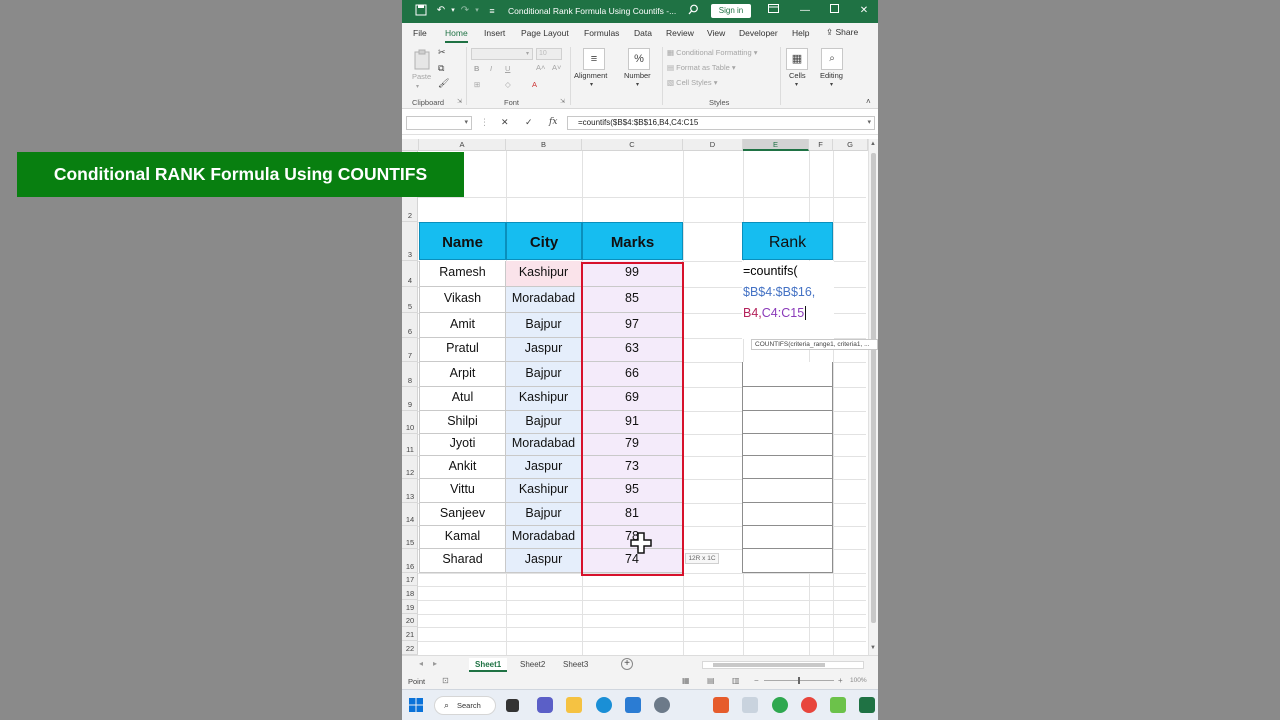  I want to click on tab-file: File, so click(420, 33).